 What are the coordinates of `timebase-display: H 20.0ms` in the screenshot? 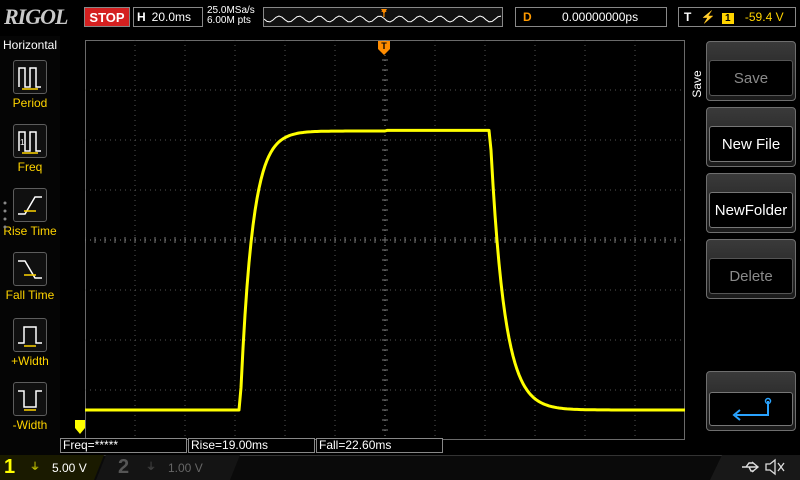 It's located at (168, 17).